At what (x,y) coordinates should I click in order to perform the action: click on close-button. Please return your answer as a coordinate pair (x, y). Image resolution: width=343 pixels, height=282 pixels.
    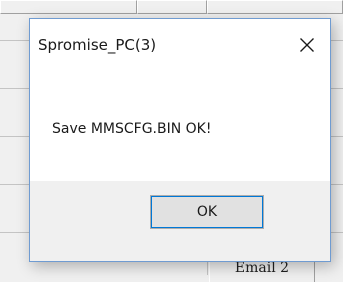
    Looking at the image, I should click on (307, 45).